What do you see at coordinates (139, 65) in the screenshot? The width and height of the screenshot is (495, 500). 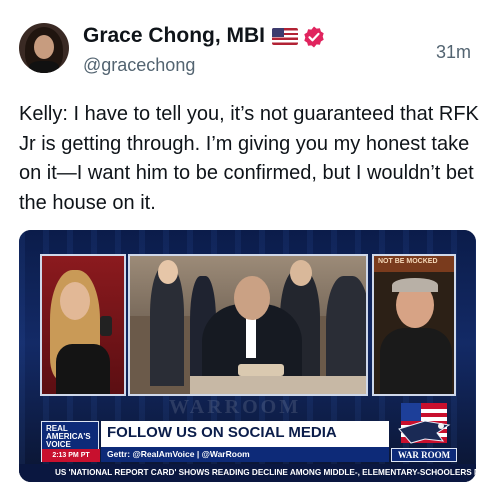 I see `author-handle: @gracechong` at bounding box center [139, 65].